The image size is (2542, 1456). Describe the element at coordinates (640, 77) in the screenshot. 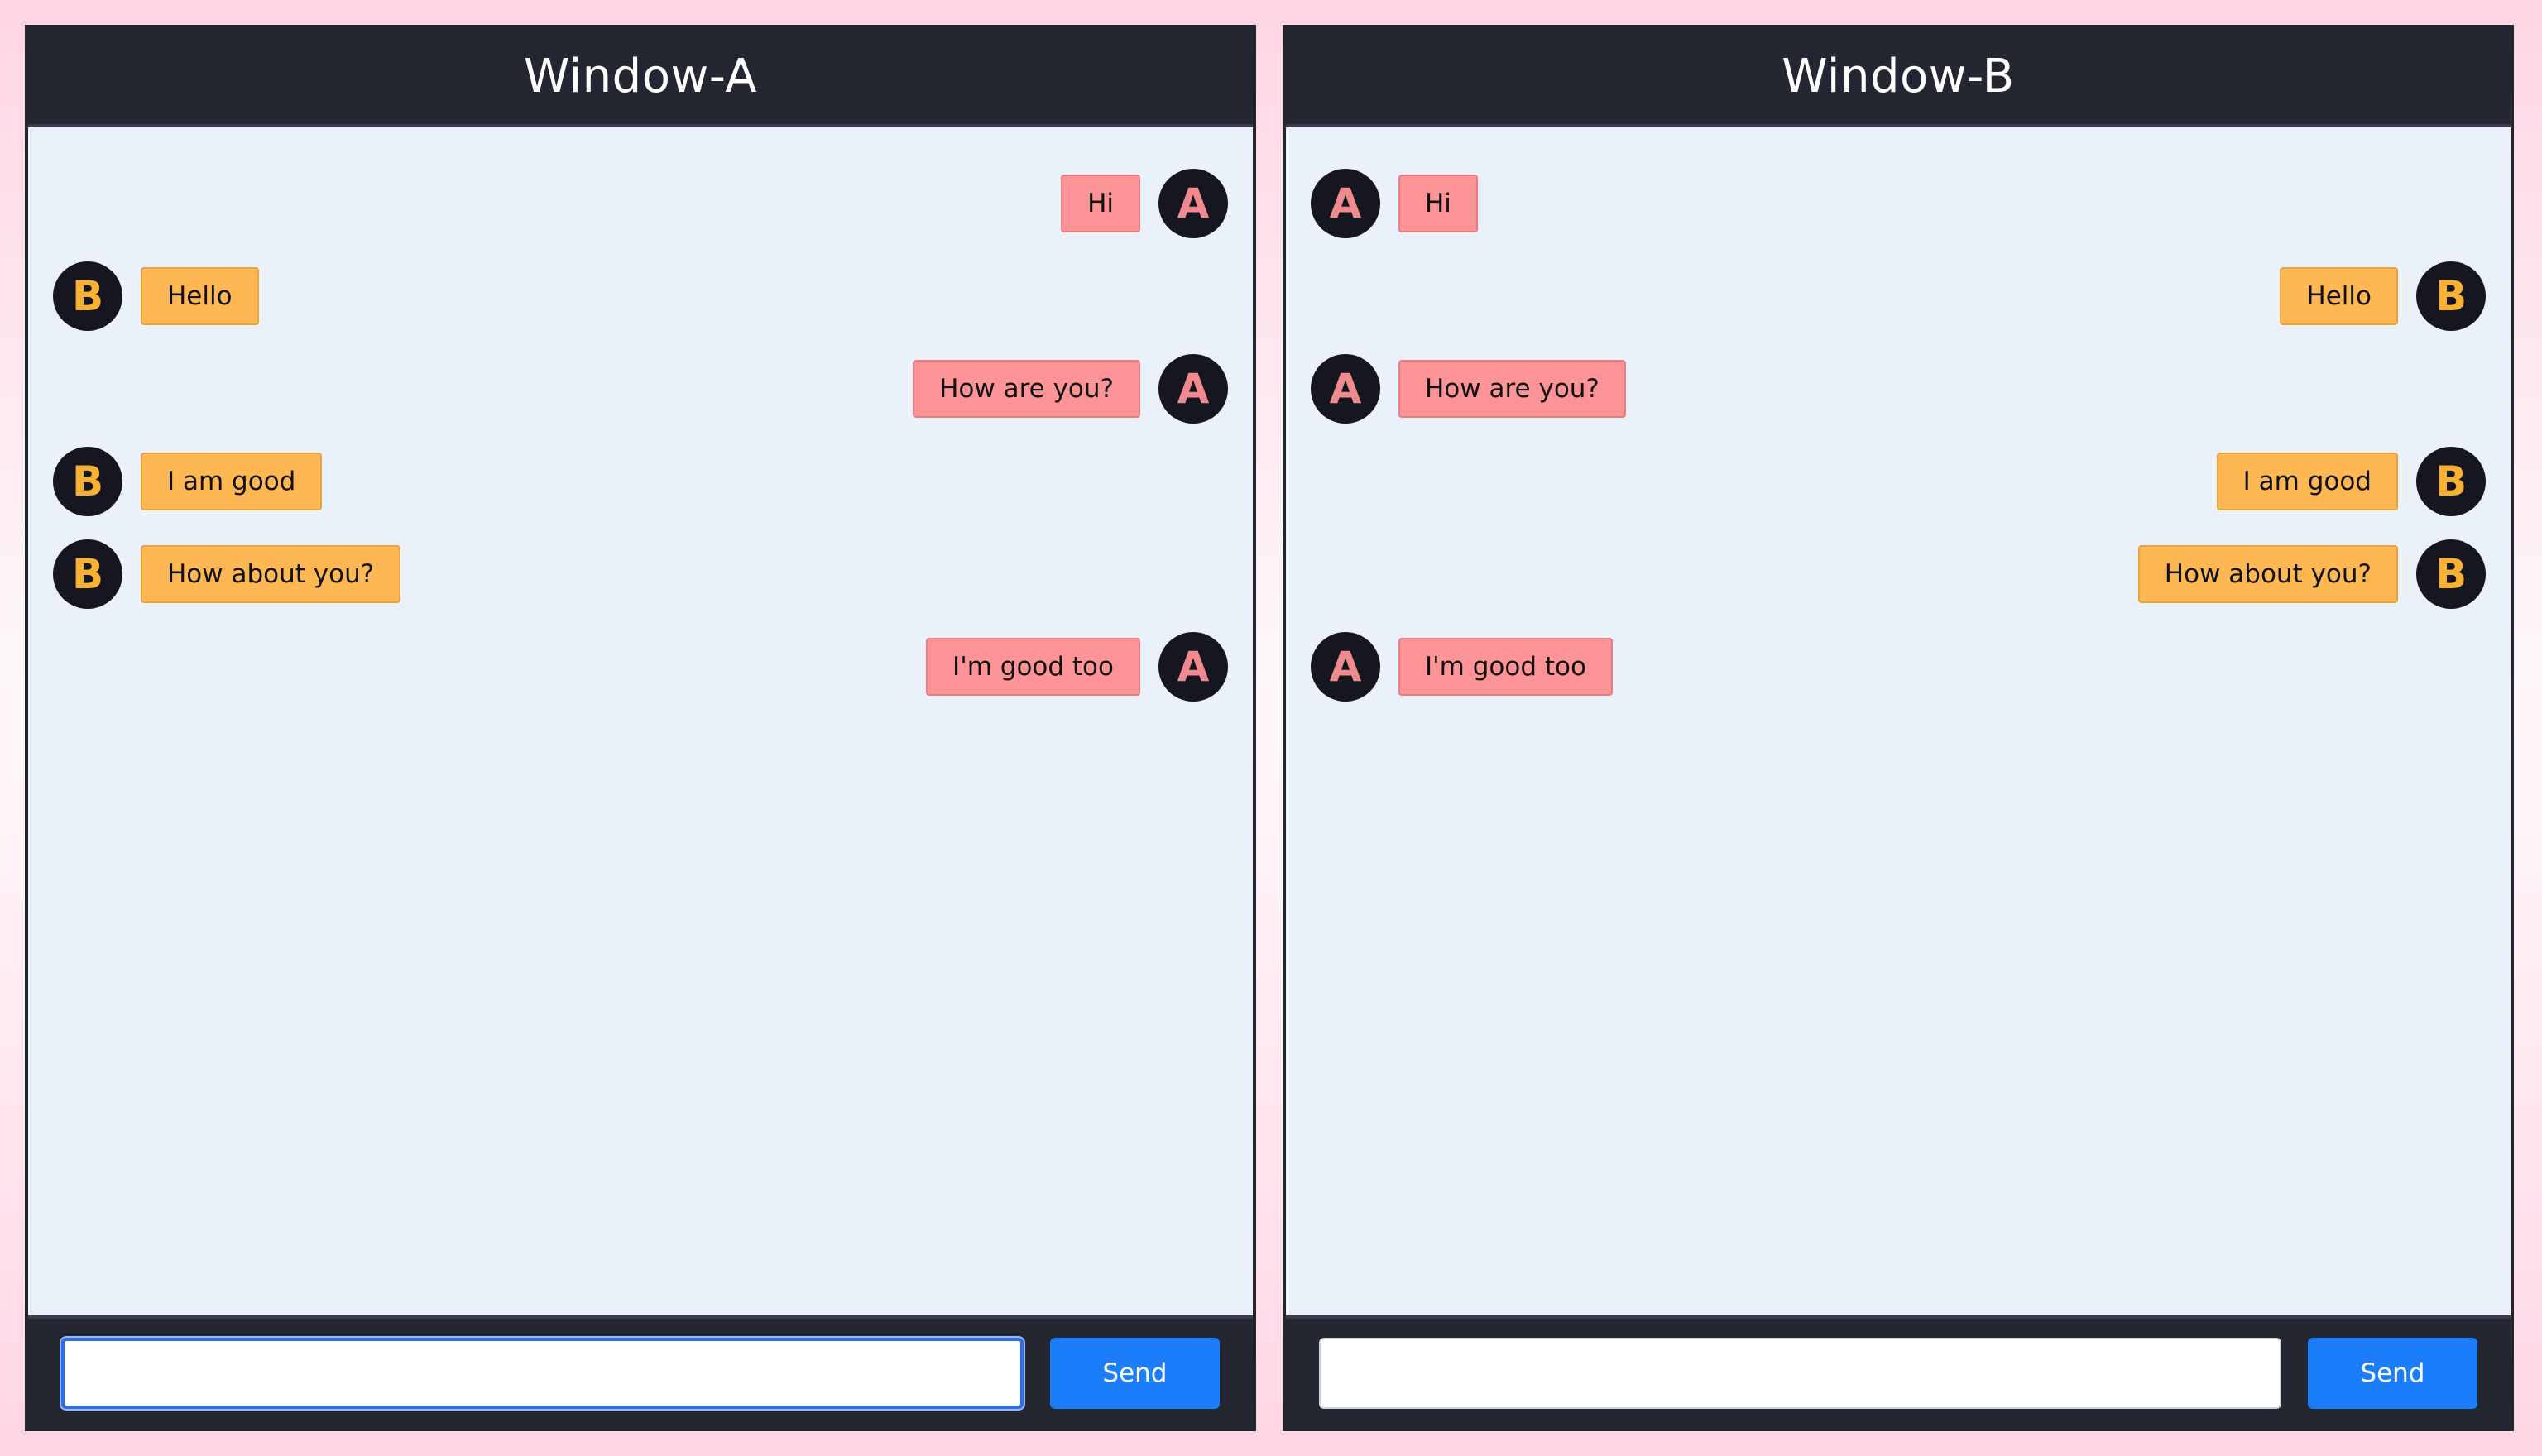

I see `window-title: Window-A` at that location.